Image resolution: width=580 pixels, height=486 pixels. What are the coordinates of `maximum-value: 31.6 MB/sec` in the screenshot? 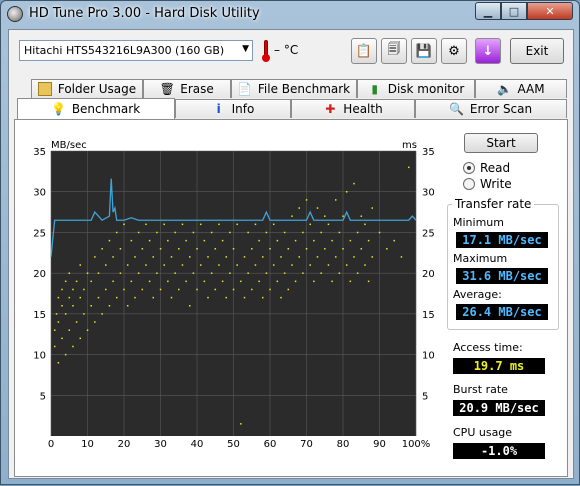 It's located at (502, 276).